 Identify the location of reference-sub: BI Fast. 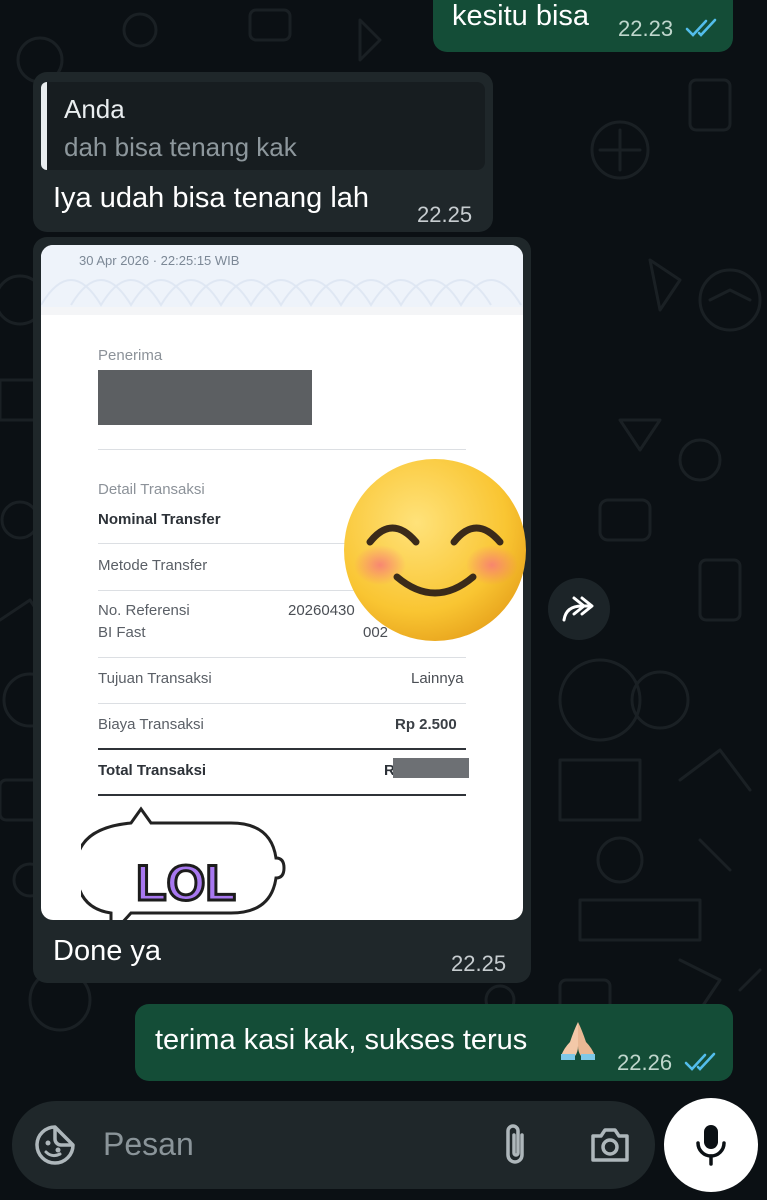
(122, 632).